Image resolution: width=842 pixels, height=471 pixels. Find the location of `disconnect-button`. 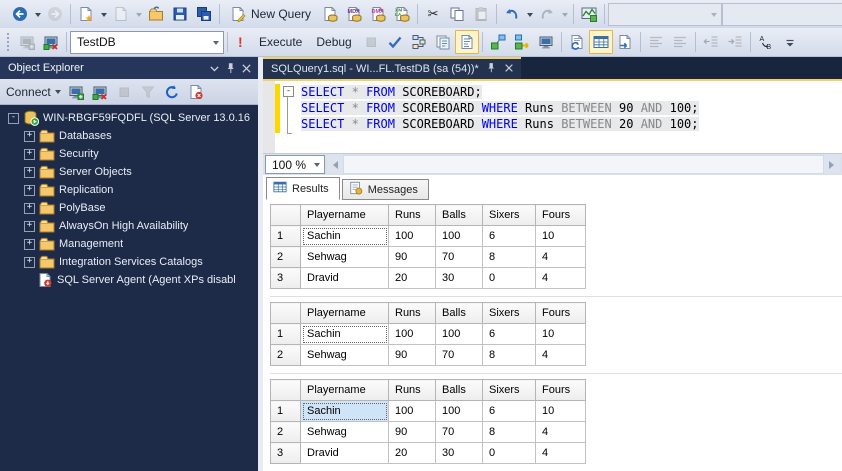

disconnect-button is located at coordinates (100, 91).